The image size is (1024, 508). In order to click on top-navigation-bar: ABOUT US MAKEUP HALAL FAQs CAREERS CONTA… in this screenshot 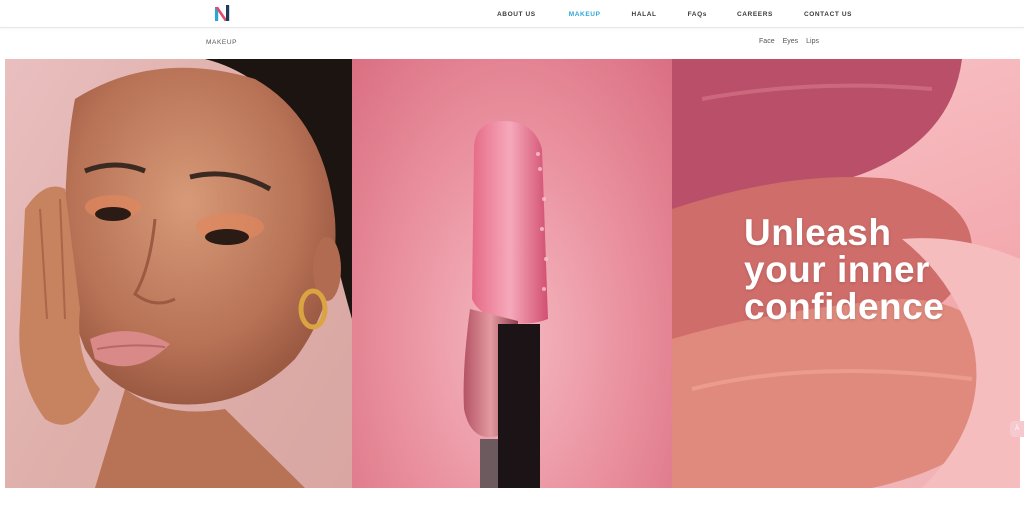, I will do `click(512, 14)`.